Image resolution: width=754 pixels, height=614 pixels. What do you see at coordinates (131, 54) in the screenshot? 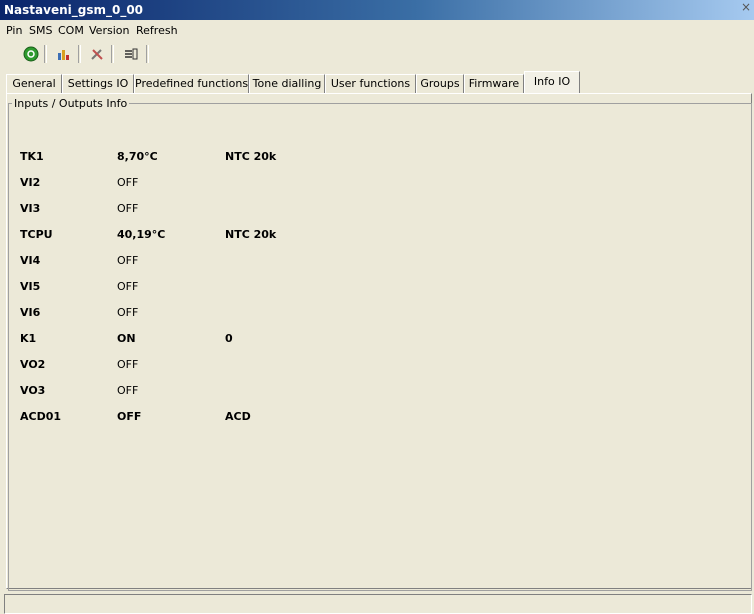
I see `list-icon` at bounding box center [131, 54].